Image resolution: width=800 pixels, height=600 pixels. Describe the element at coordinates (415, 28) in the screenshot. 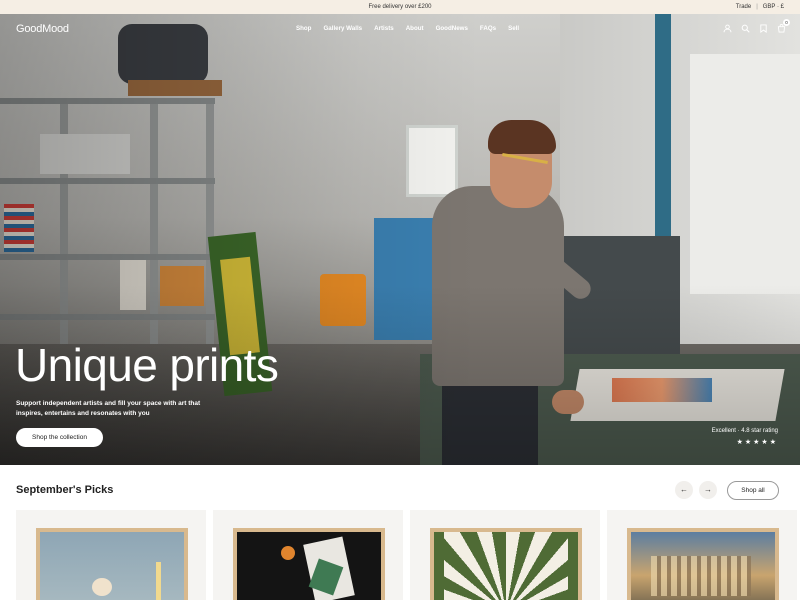

I see `nav-item-about: About` at that location.